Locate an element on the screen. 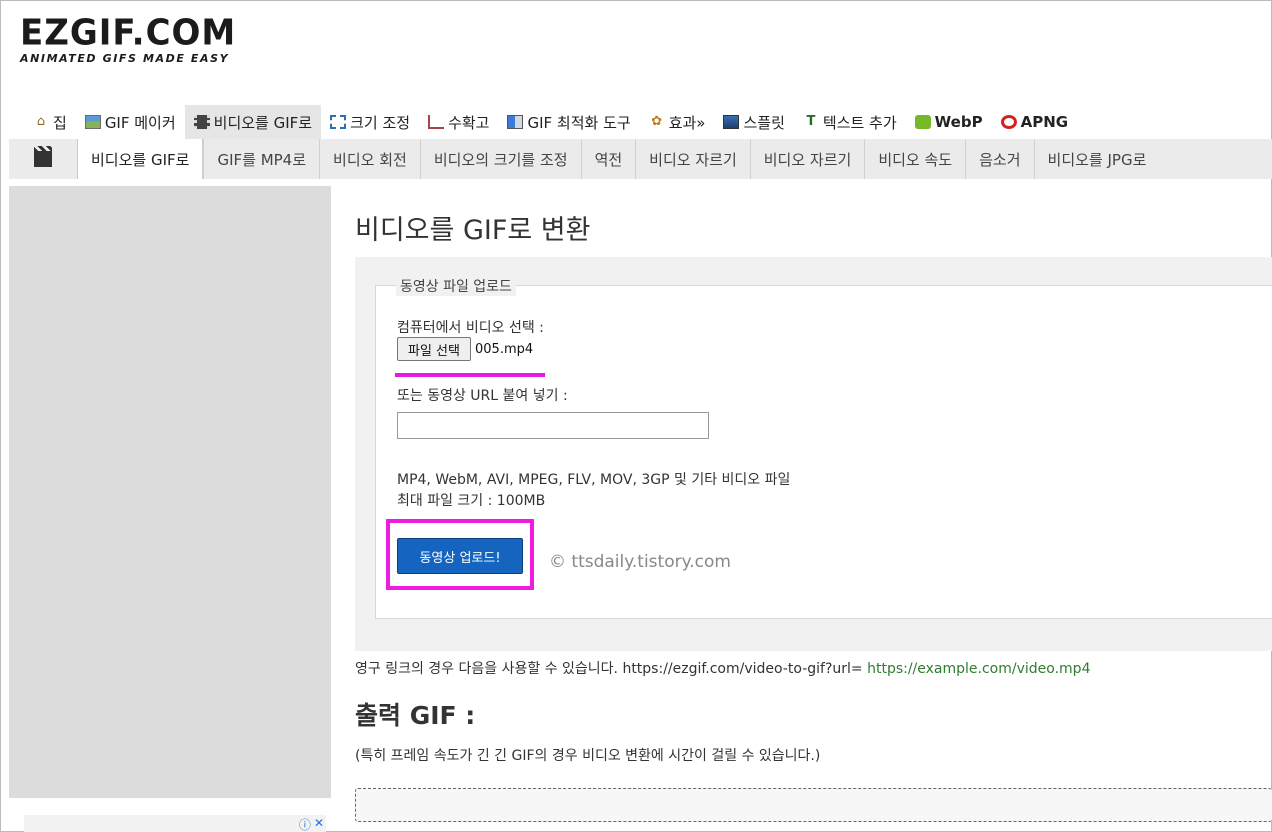  home-icon: ⌂ is located at coordinates (41, 121).